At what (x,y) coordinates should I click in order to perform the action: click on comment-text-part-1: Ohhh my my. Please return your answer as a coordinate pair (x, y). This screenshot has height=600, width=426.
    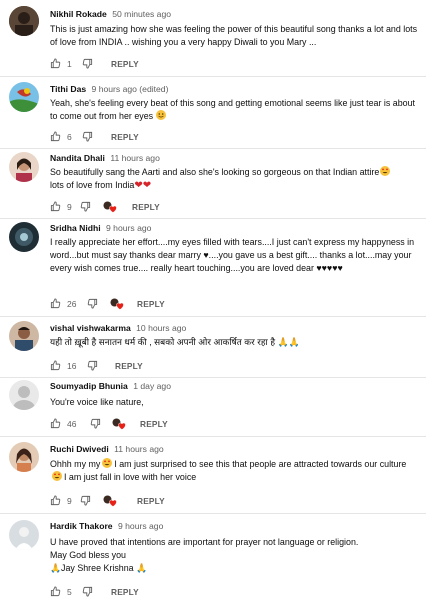
    Looking at the image, I should click on (75, 464).